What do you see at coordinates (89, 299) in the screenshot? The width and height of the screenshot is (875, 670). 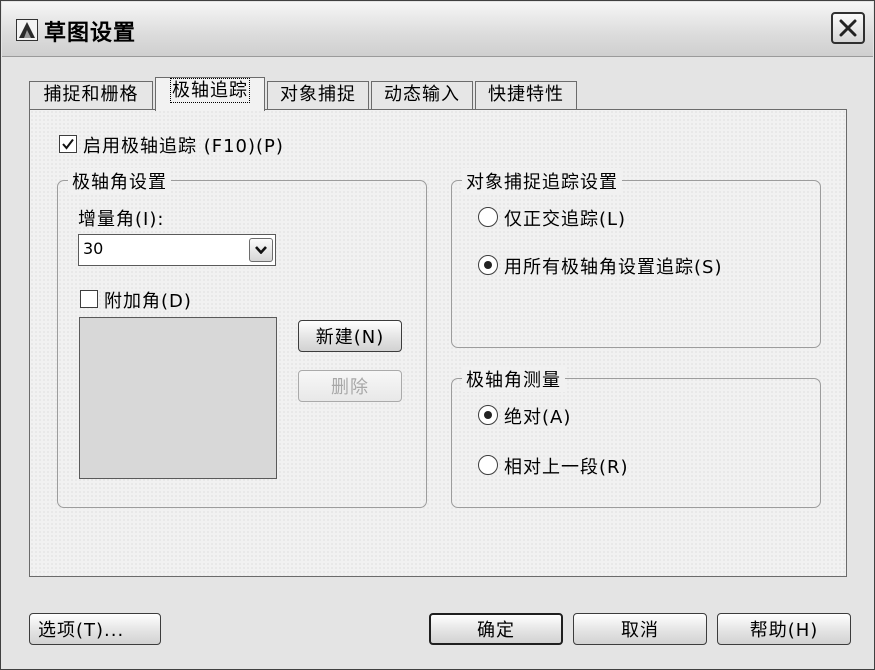 I see `additional-angles-checkbox` at bounding box center [89, 299].